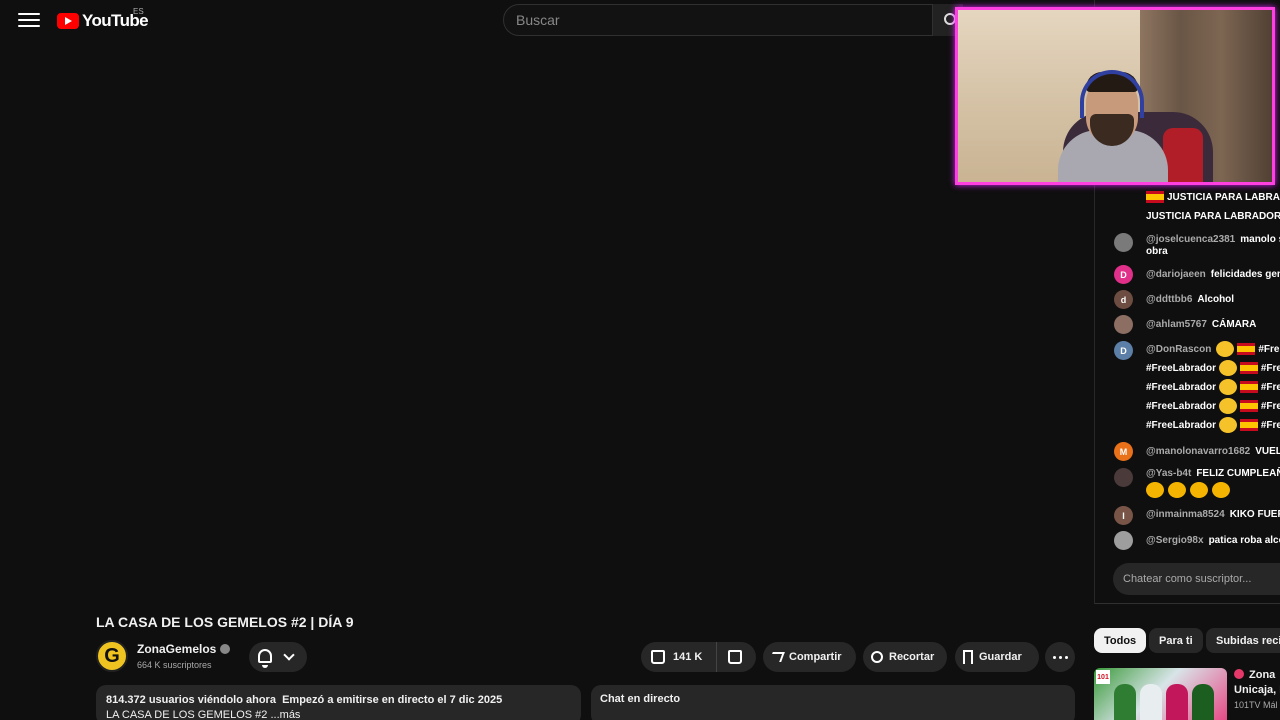  I want to click on chip-subidas-recientes: Subidas reci, so click(1243, 640).